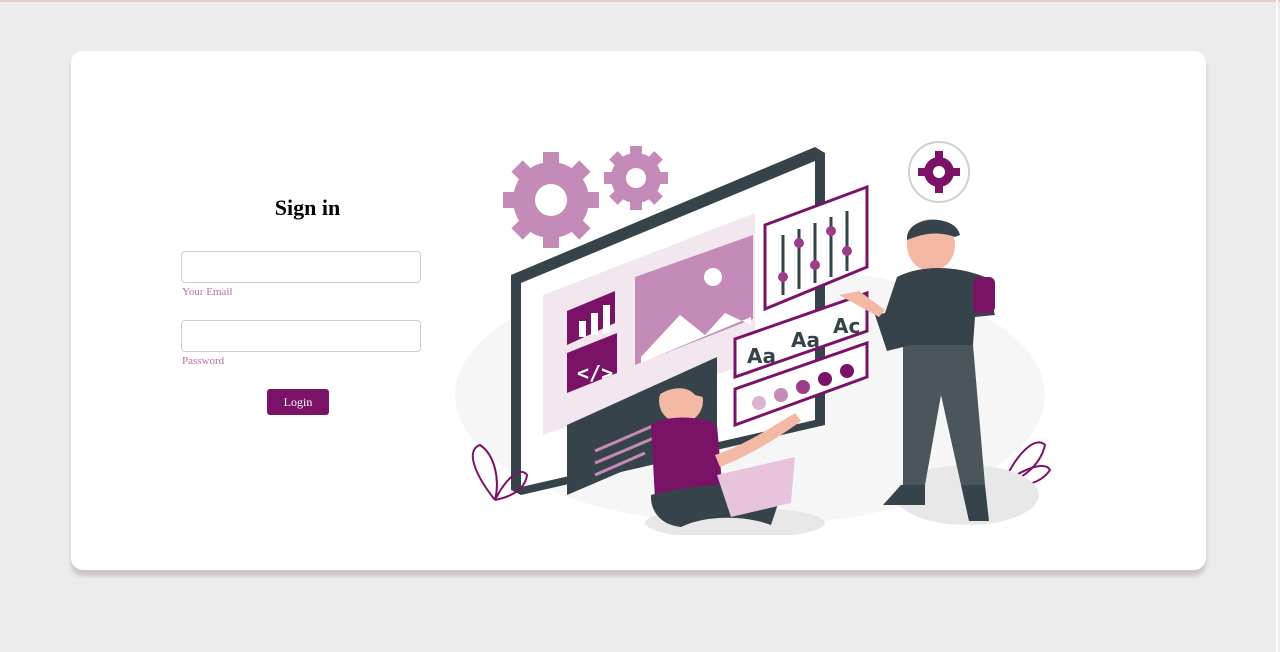  I want to click on small-gear-icon, so click(636, 178).